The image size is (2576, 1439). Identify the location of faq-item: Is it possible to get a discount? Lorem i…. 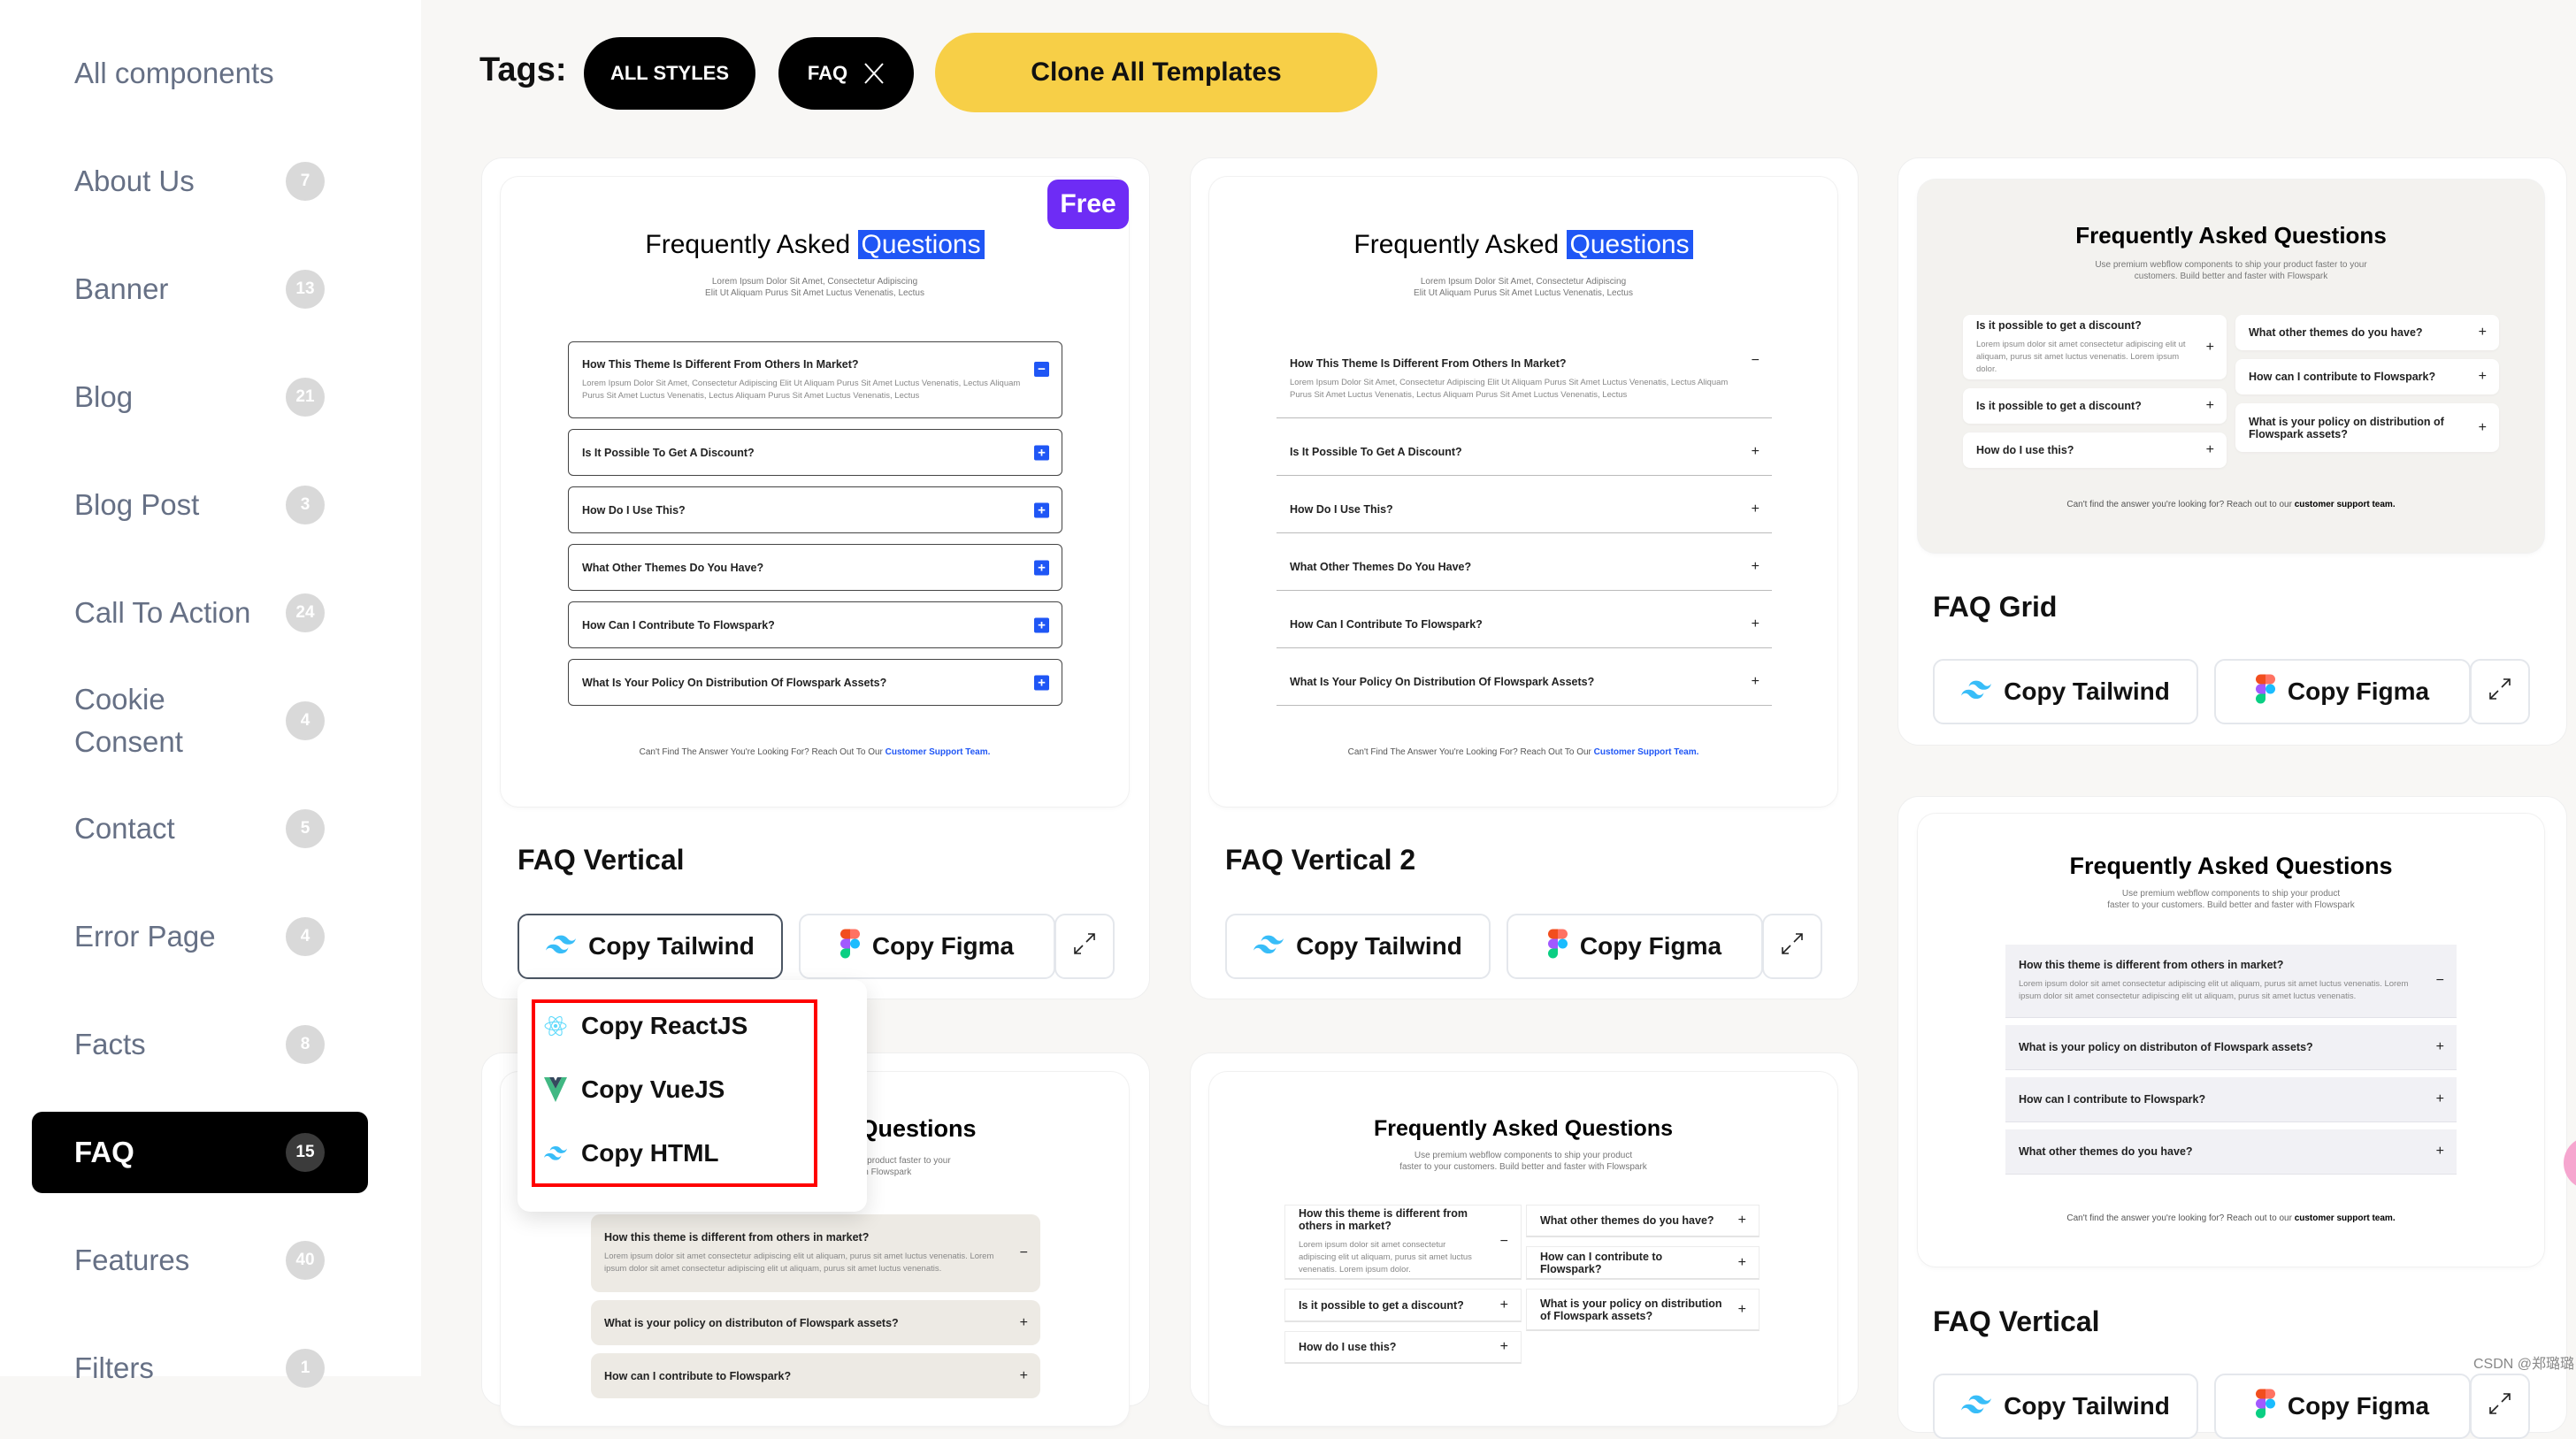
(2095, 347).